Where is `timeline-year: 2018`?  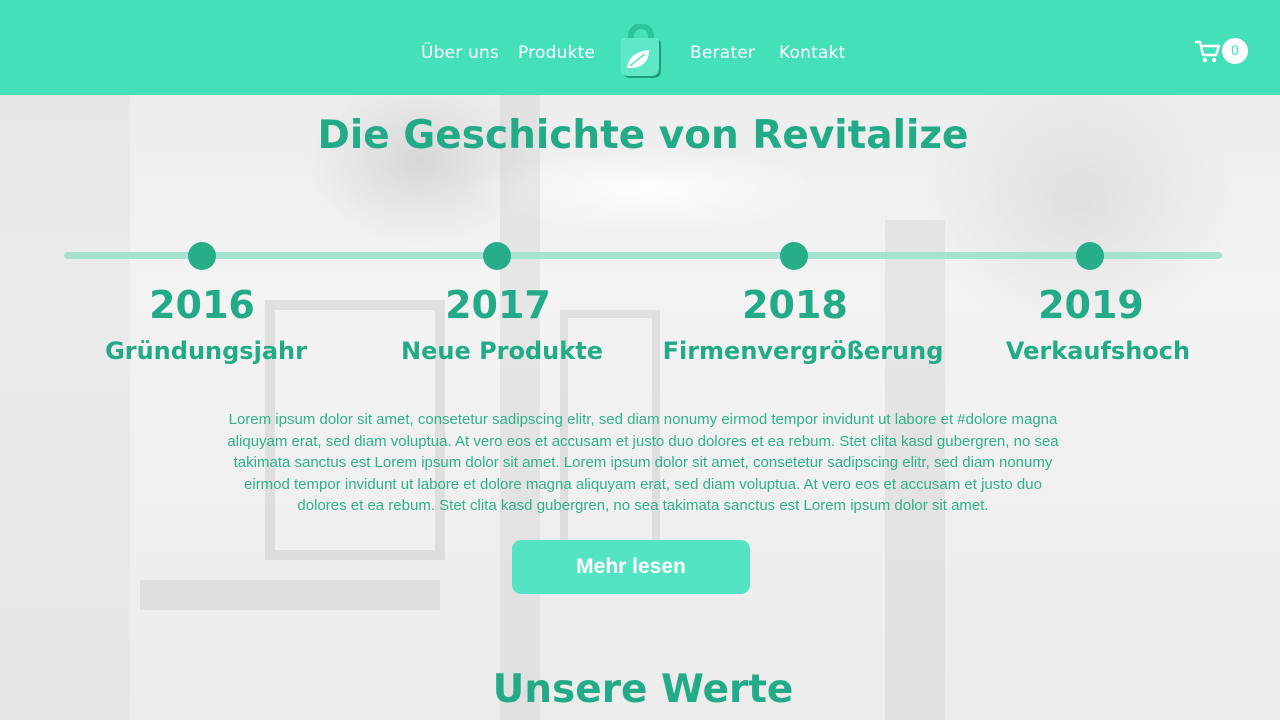
timeline-year: 2018 is located at coordinates (795, 305).